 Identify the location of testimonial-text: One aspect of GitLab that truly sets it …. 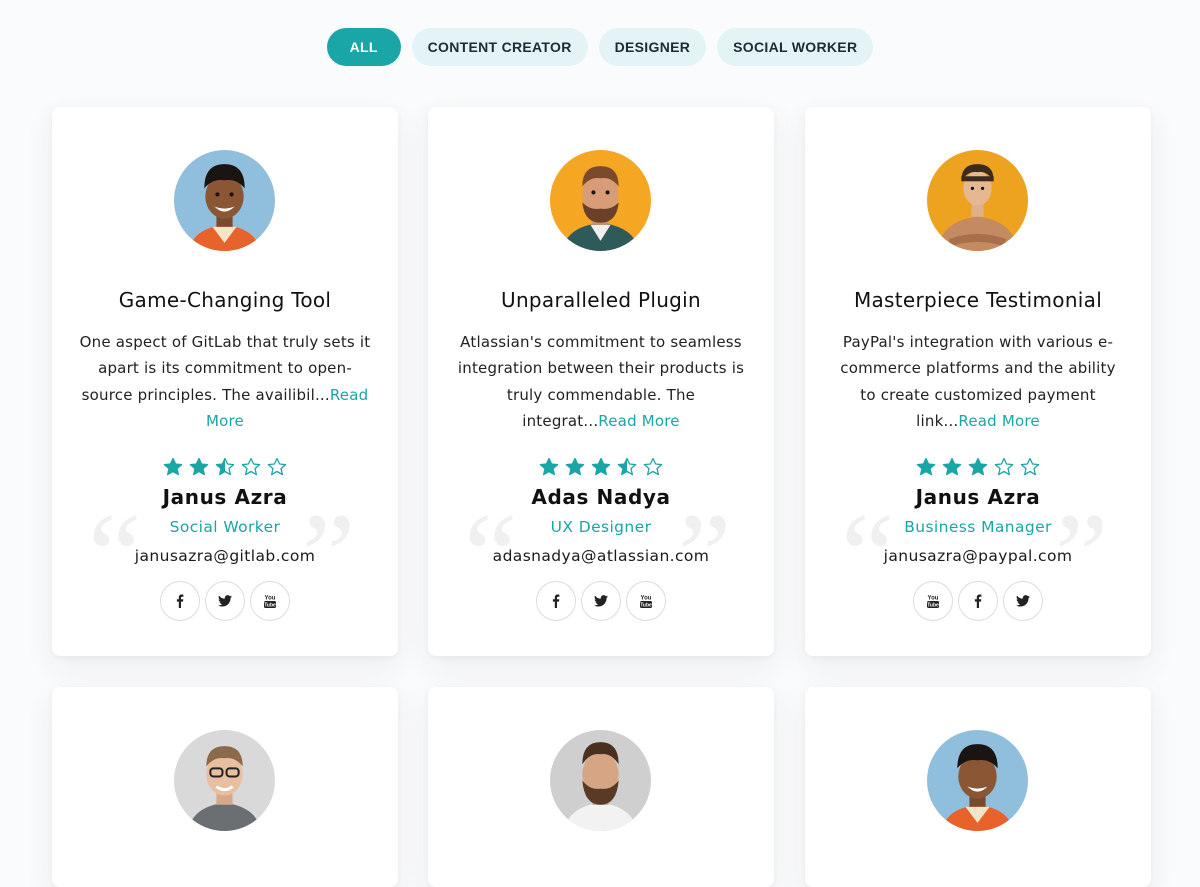
(225, 381).